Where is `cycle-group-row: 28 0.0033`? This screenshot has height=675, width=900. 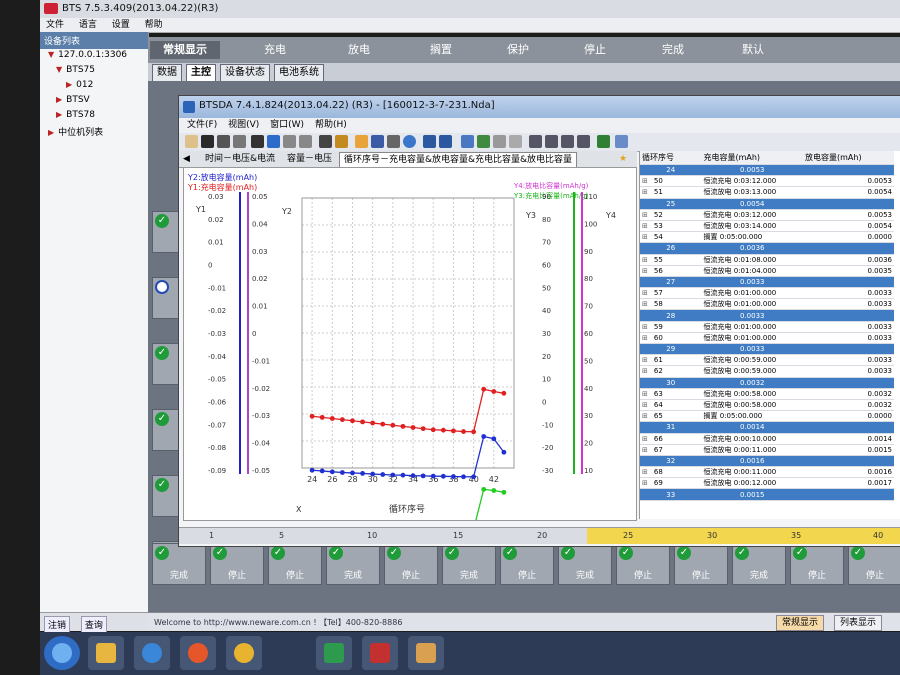 cycle-group-row: 28 0.0033 is located at coordinates (767, 315).